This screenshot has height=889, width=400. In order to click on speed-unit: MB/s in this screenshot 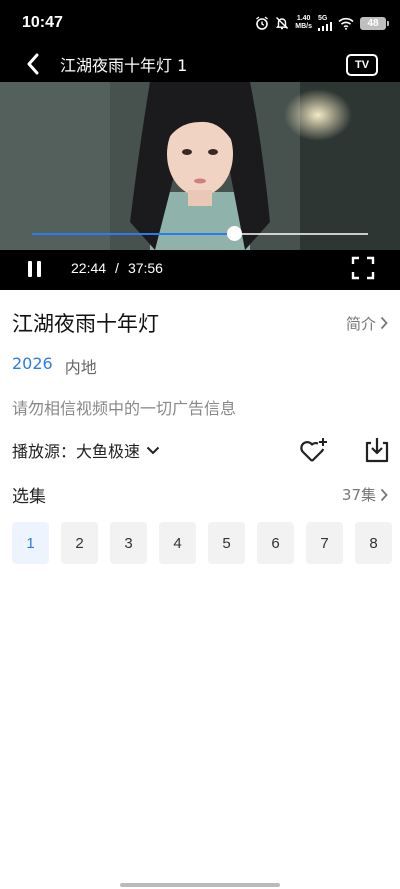, I will do `click(303, 26)`.